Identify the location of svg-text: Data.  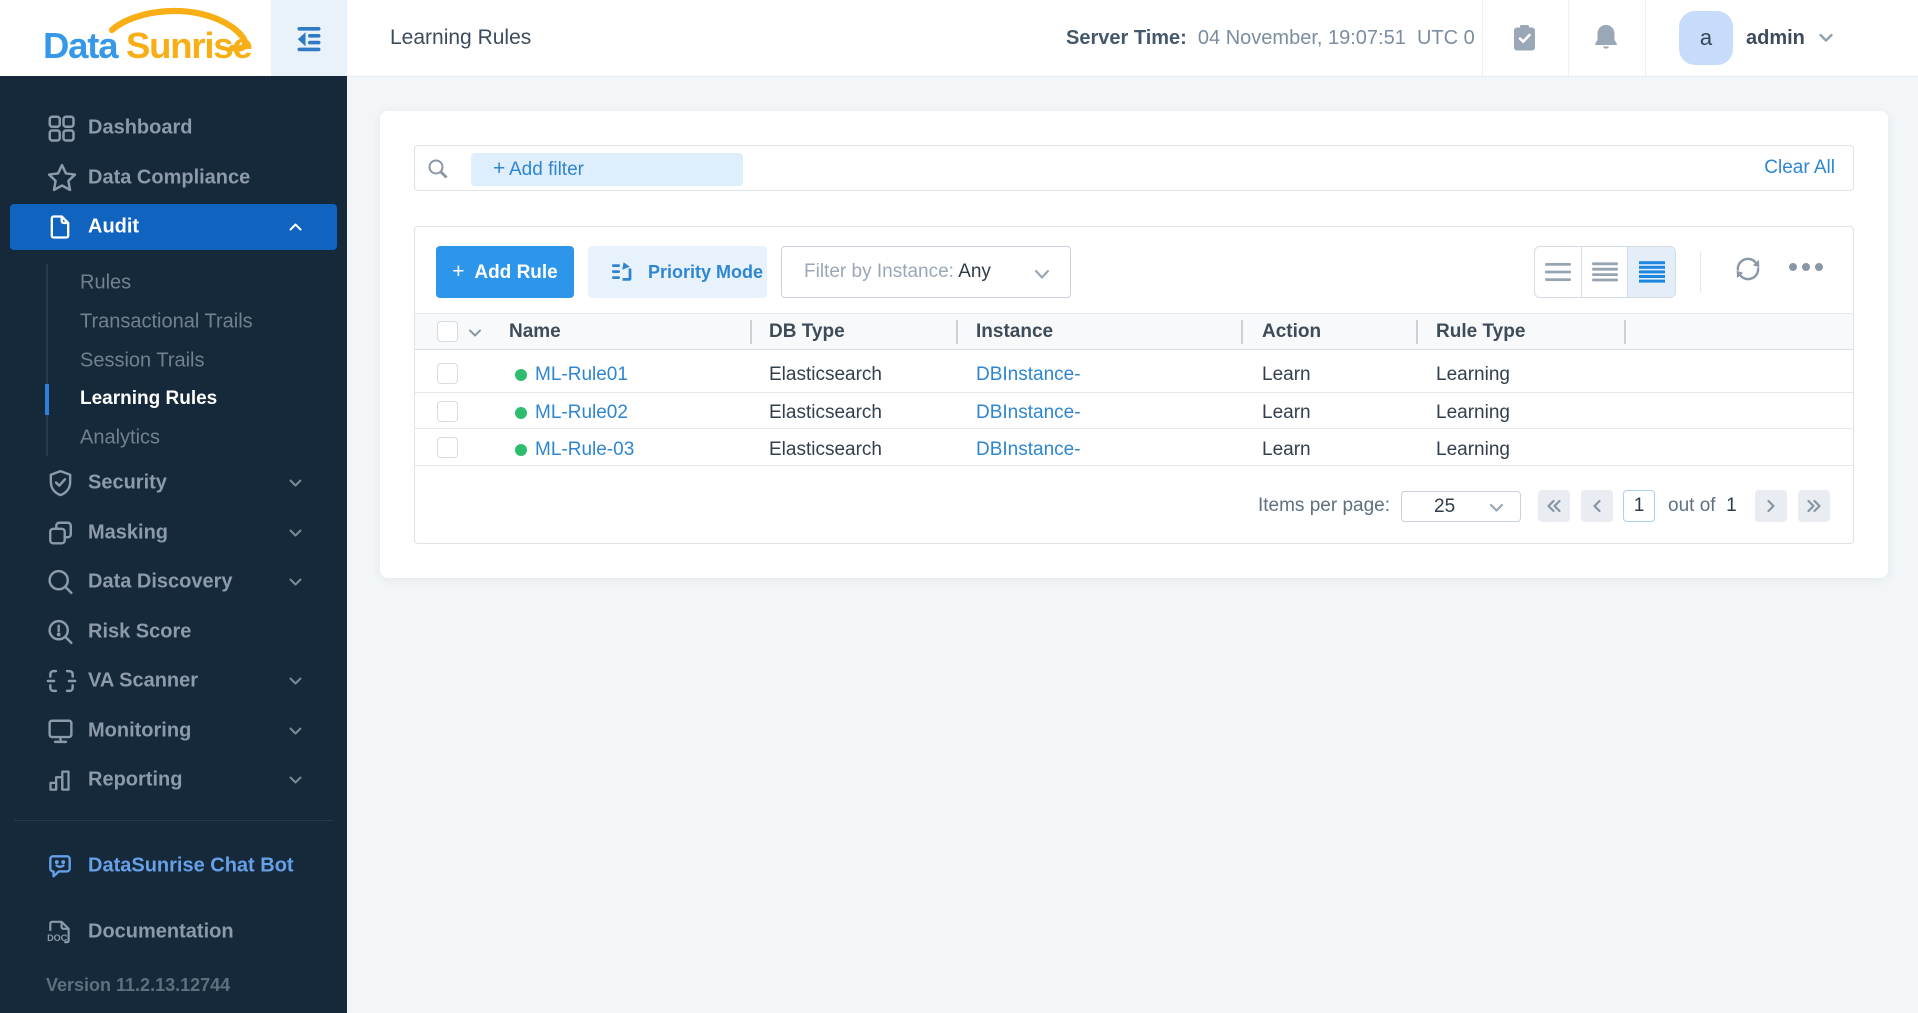
(81, 45).